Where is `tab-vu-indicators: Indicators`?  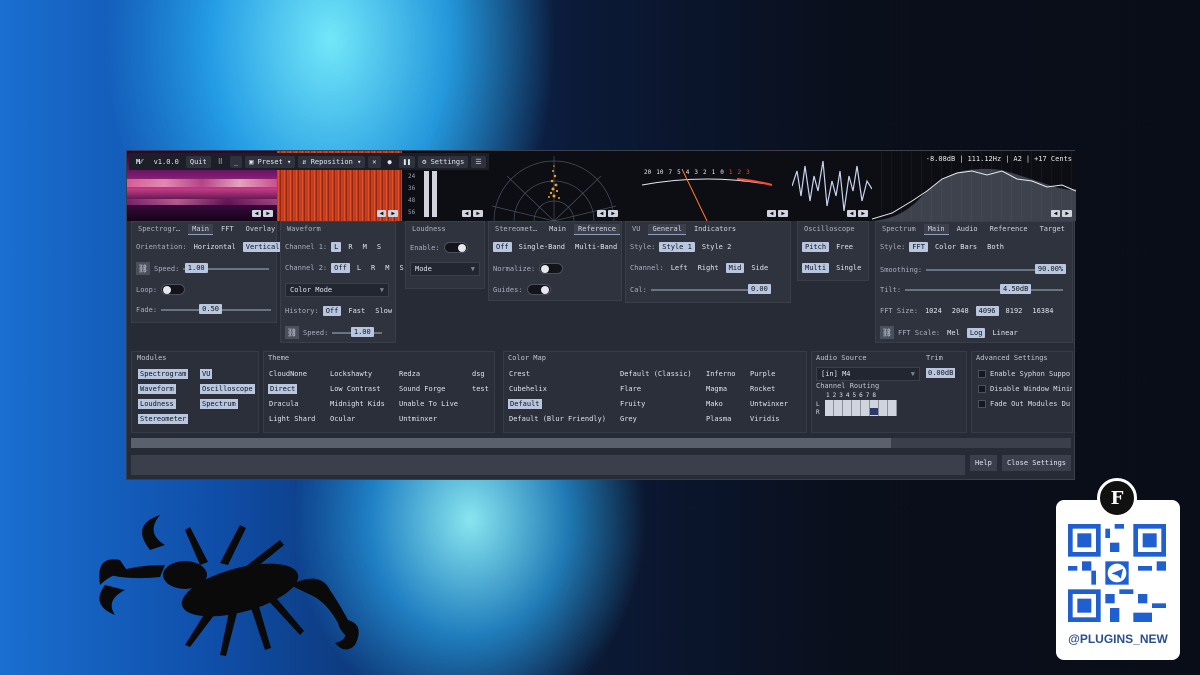 tab-vu-indicators: Indicators is located at coordinates (715, 229).